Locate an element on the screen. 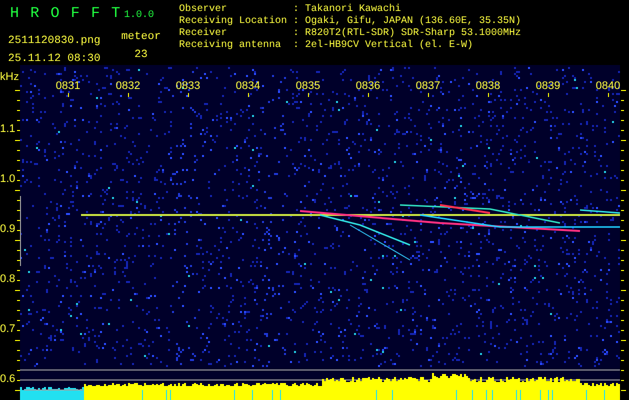 The width and height of the screenshot is (629, 400). info-value: Ogaki, Gifu, JAPAN (136.60E, 35.35N) is located at coordinates (413, 22).